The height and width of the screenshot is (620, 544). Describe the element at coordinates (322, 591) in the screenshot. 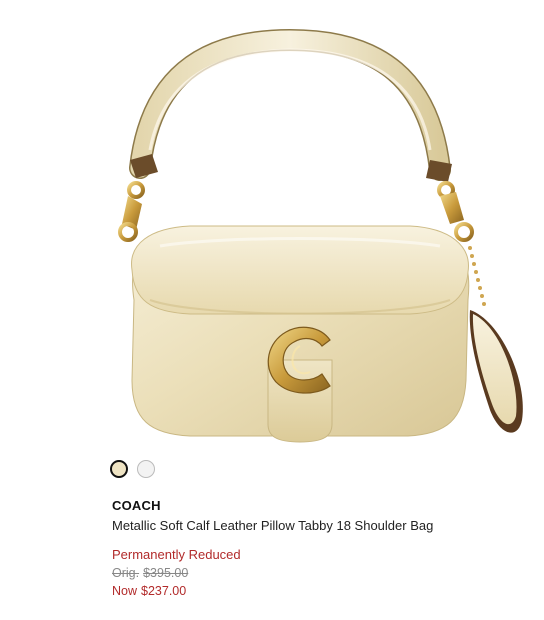

I see `sale-price: Now $237.00` at that location.